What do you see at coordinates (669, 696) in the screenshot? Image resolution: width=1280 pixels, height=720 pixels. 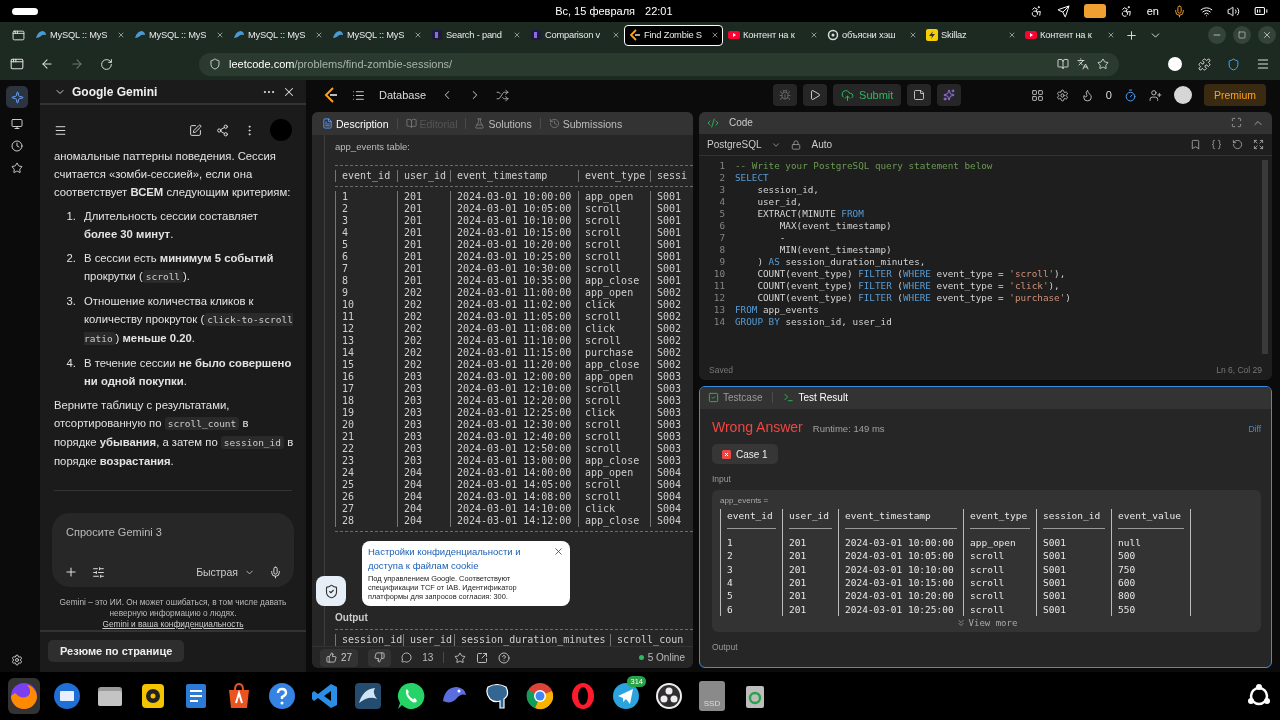 I see `record-icon` at bounding box center [669, 696].